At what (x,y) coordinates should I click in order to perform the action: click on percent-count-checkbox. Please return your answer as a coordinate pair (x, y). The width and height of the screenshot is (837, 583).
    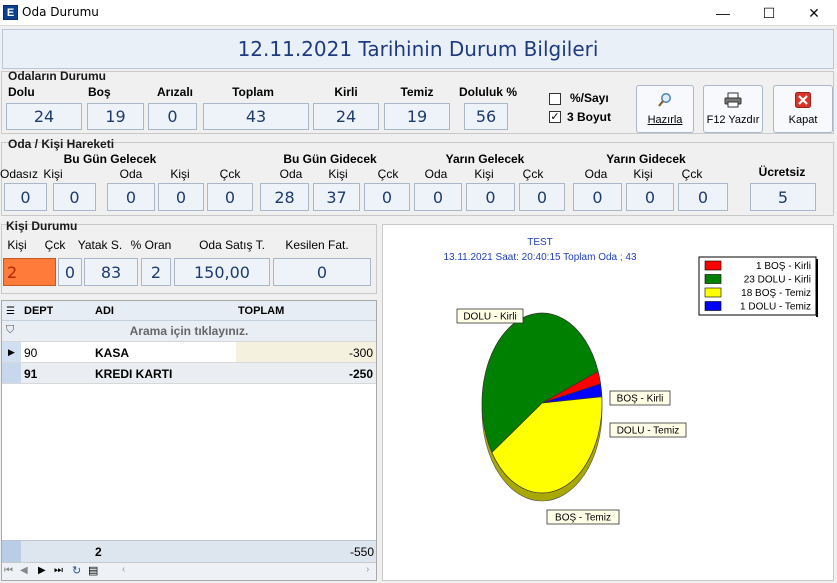
    Looking at the image, I should click on (555, 99).